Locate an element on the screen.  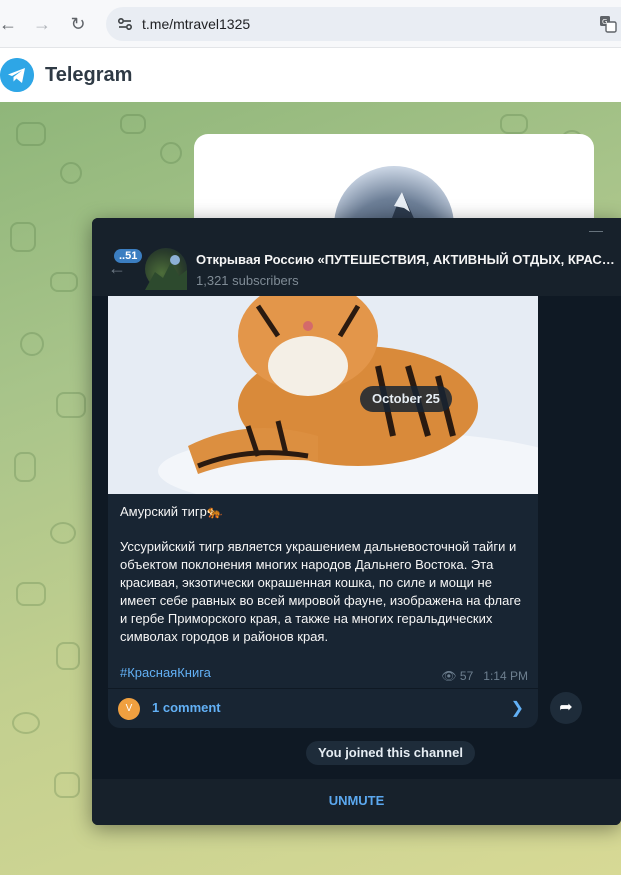
browser-toolbar: ← → ↻ t.me/mtravel1325 G is located at coordinates (310, 24).